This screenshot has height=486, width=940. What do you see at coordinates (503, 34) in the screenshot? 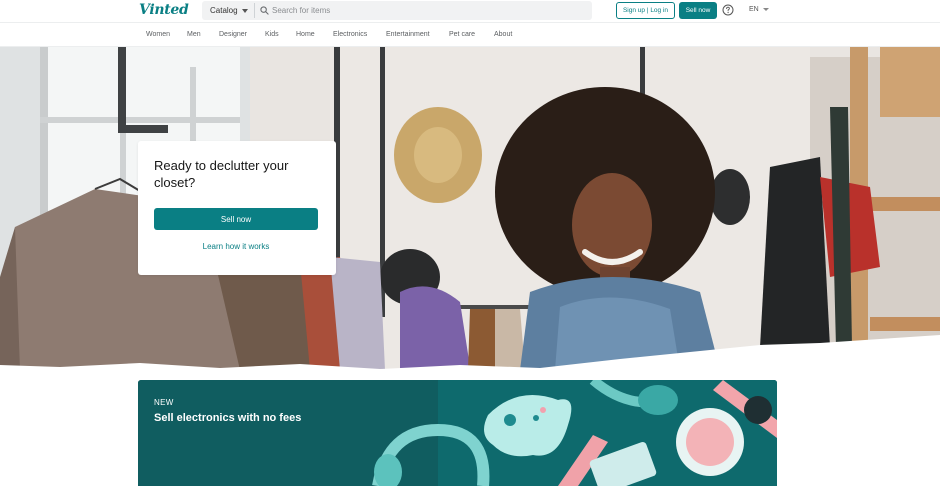
I see `nav-item-about: About` at bounding box center [503, 34].